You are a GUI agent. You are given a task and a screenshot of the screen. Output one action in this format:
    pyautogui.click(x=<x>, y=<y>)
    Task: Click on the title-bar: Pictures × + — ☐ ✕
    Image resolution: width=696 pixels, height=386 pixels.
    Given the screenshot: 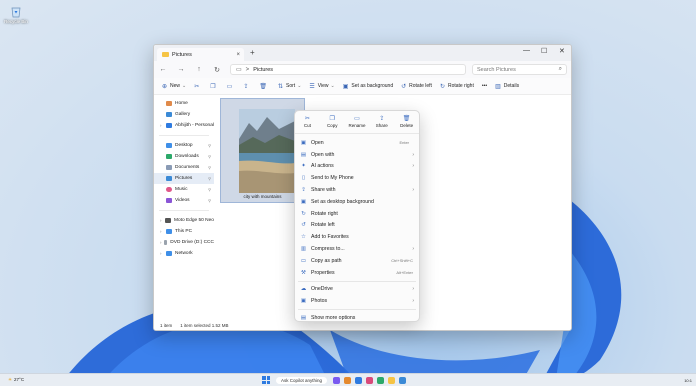 What is the action you would take?
    pyautogui.click(x=362, y=53)
    